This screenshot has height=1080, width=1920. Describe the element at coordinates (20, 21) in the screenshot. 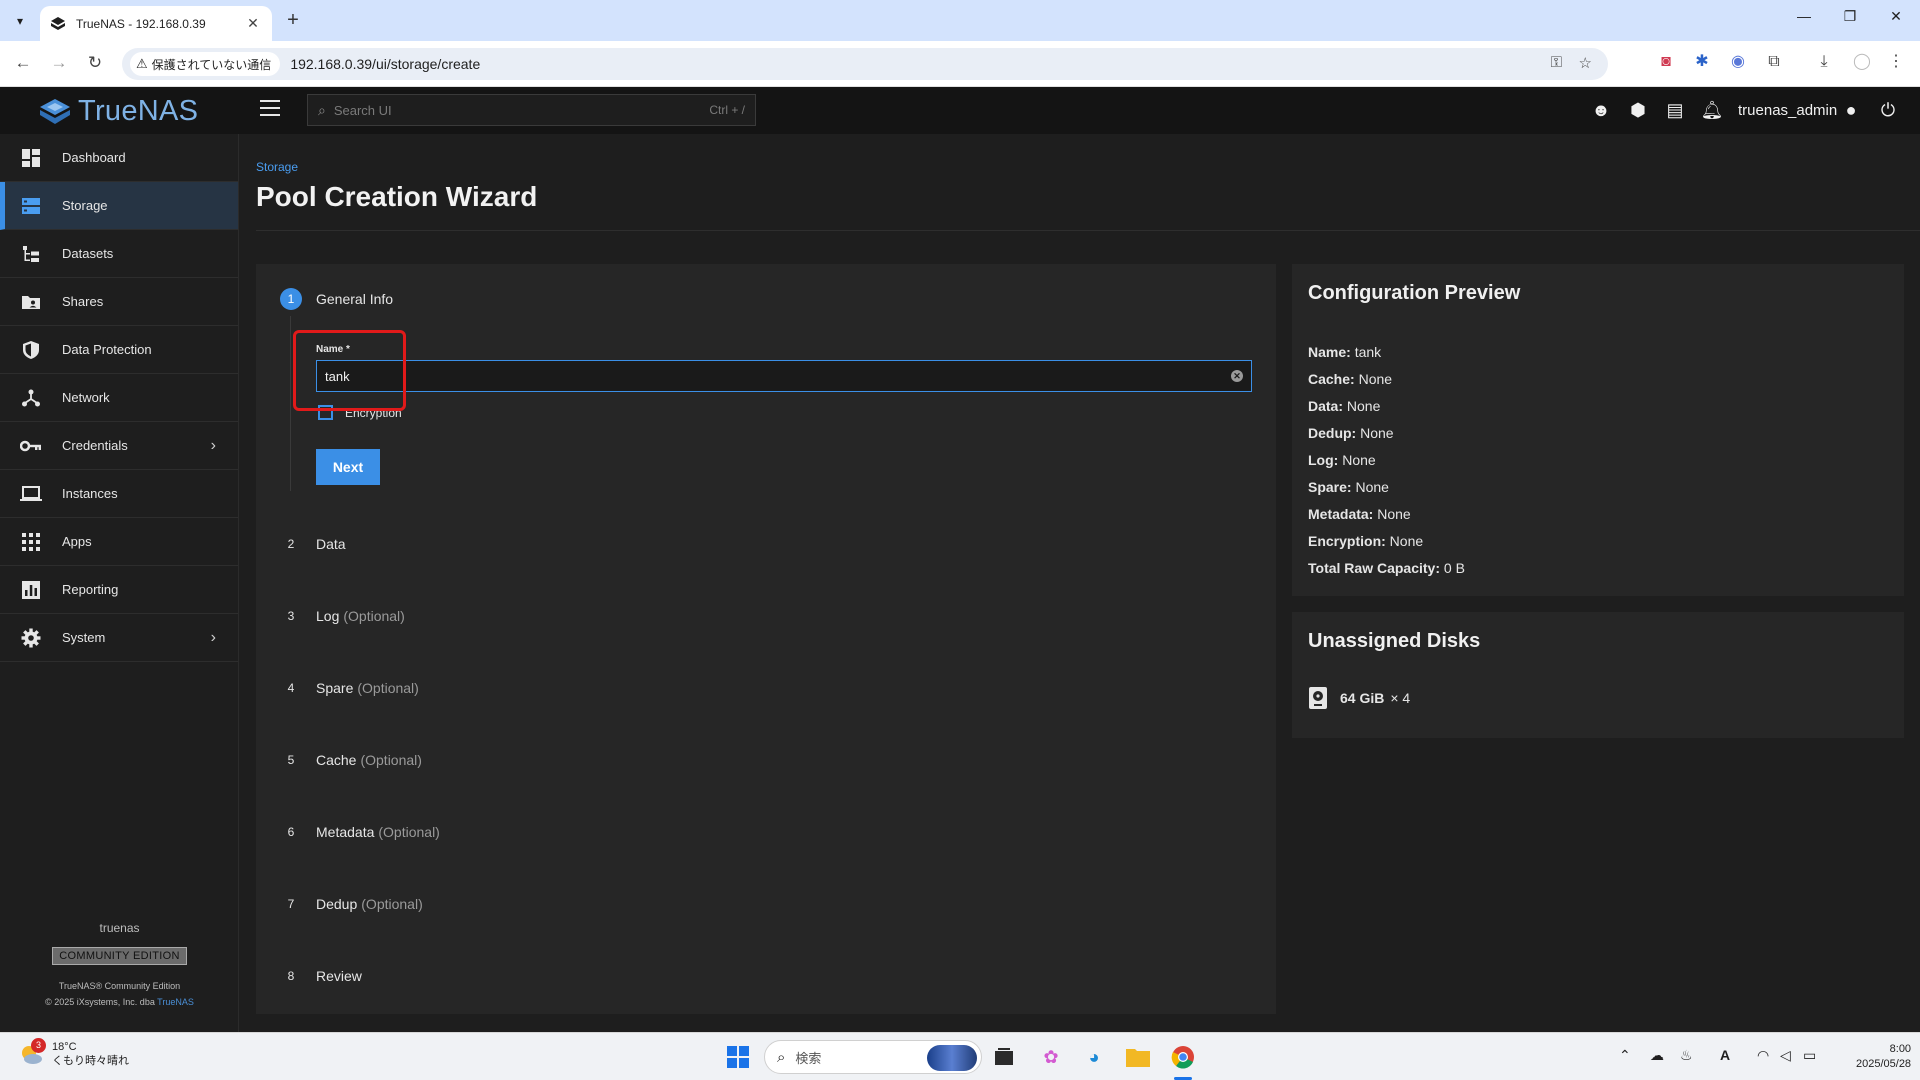

I see `tab-search-chevron-icon: ▾` at that location.